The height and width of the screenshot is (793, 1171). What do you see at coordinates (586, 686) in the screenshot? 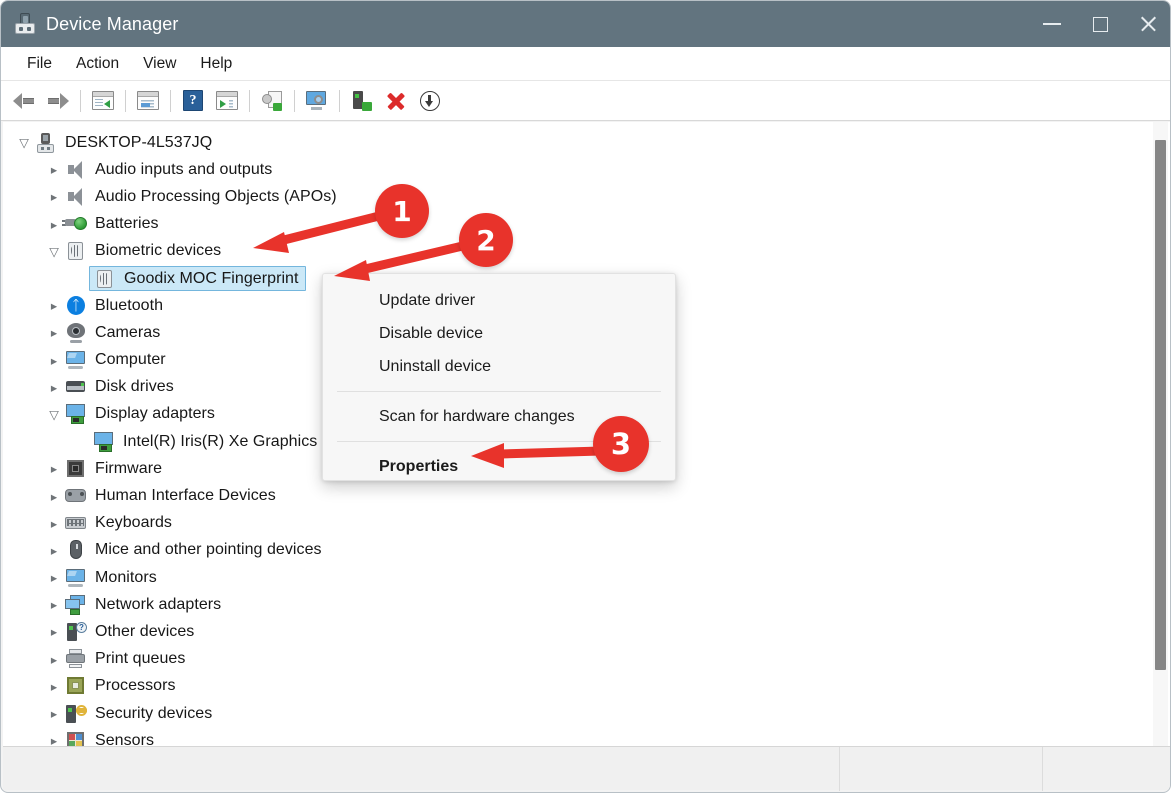
I see `tree-item-processors: ▸ Processors` at bounding box center [586, 686].